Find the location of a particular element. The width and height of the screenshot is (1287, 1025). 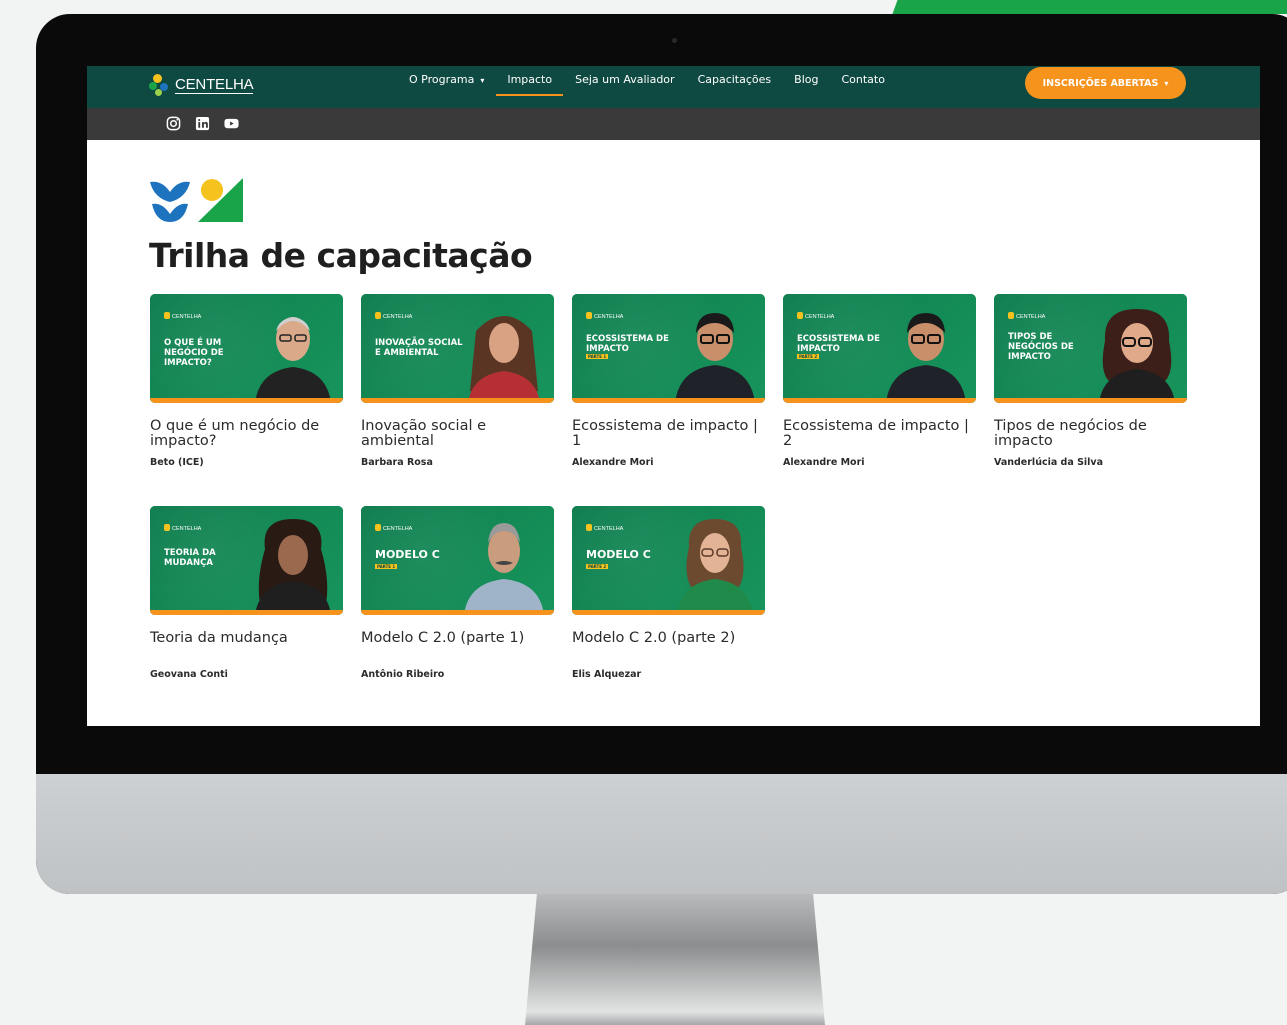

course-thumbnail: CENTELHA MODELO C PARTE 2 is located at coordinates (668, 560).